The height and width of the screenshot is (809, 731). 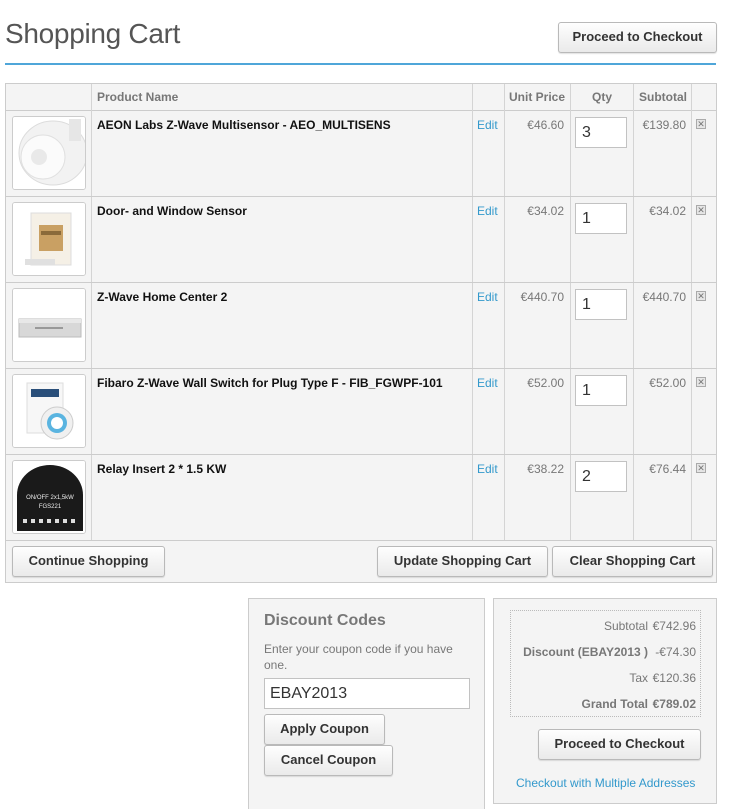 I want to click on subtotal-value: €742.96, so click(x=674, y=626).